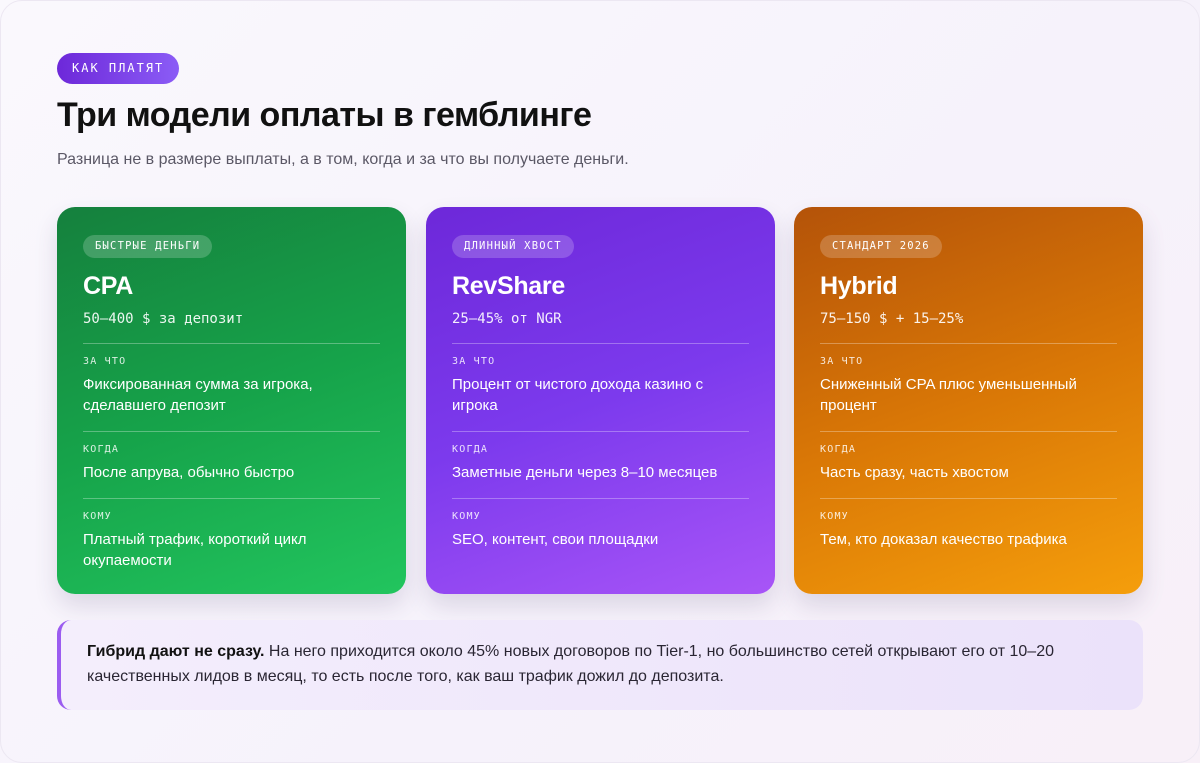  I want to click on section-eyebrow-badge: Как платят, so click(118, 68).